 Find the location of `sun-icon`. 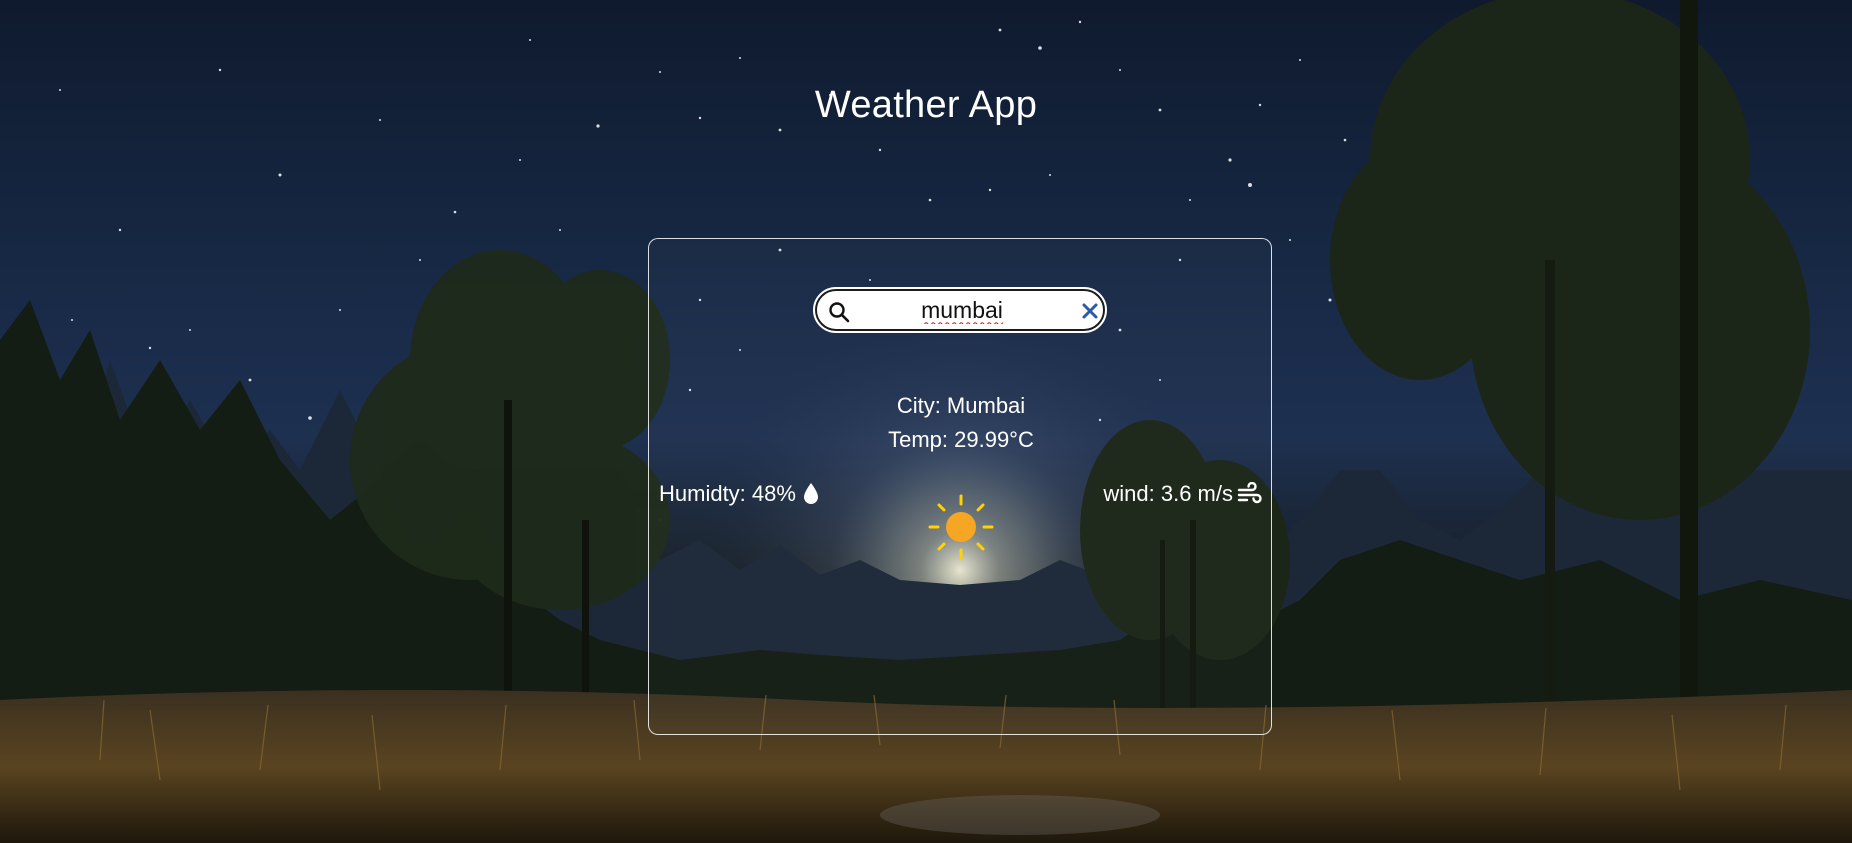

sun-icon is located at coordinates (961, 527).